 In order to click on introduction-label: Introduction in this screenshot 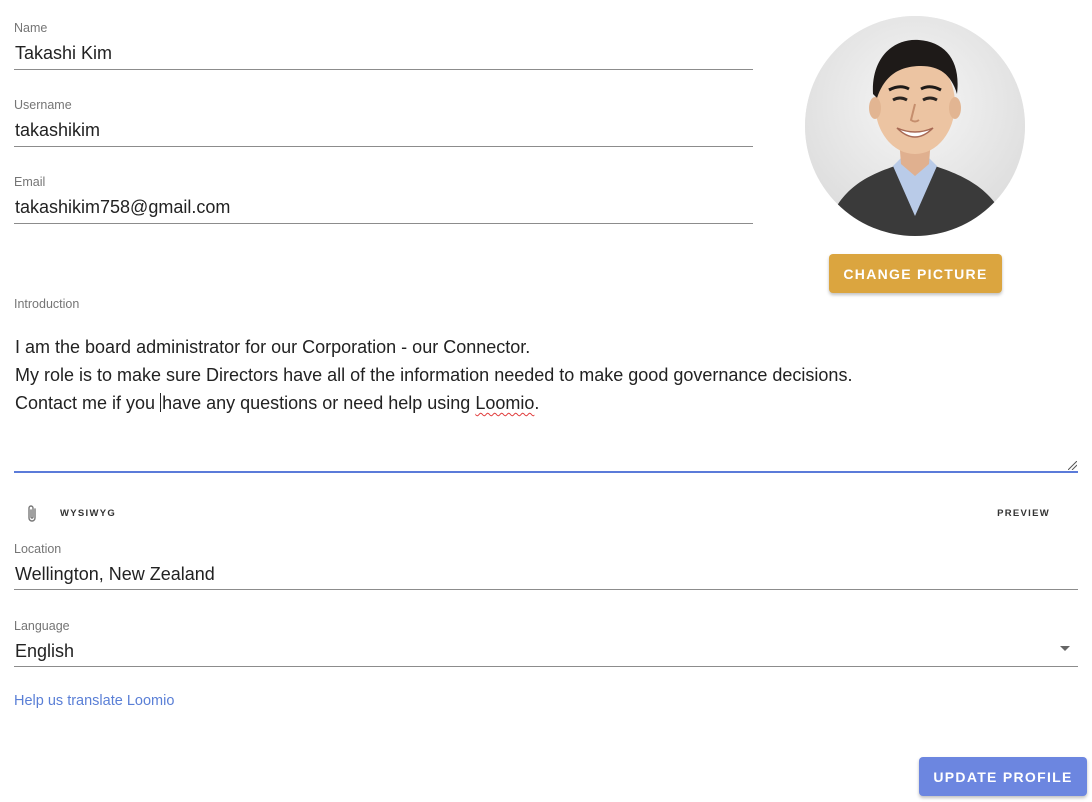, I will do `click(47, 304)`.